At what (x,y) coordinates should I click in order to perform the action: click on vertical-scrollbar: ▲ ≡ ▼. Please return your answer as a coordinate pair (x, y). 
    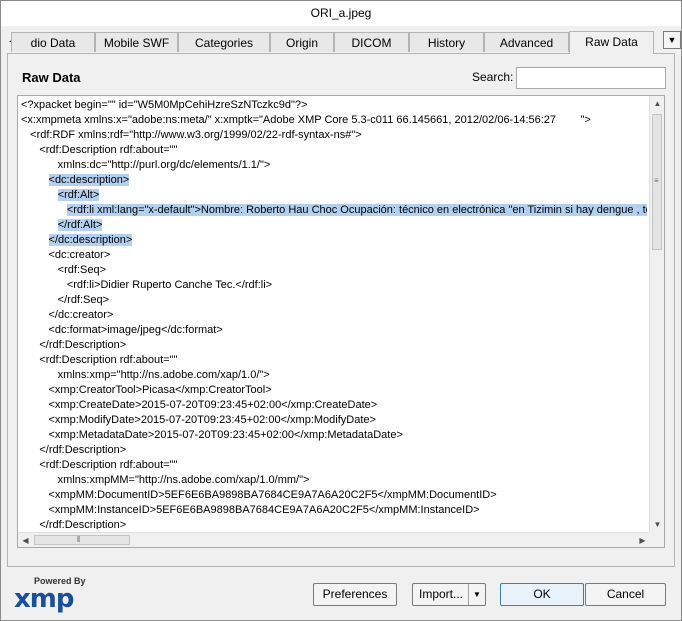
    Looking at the image, I should click on (656, 314).